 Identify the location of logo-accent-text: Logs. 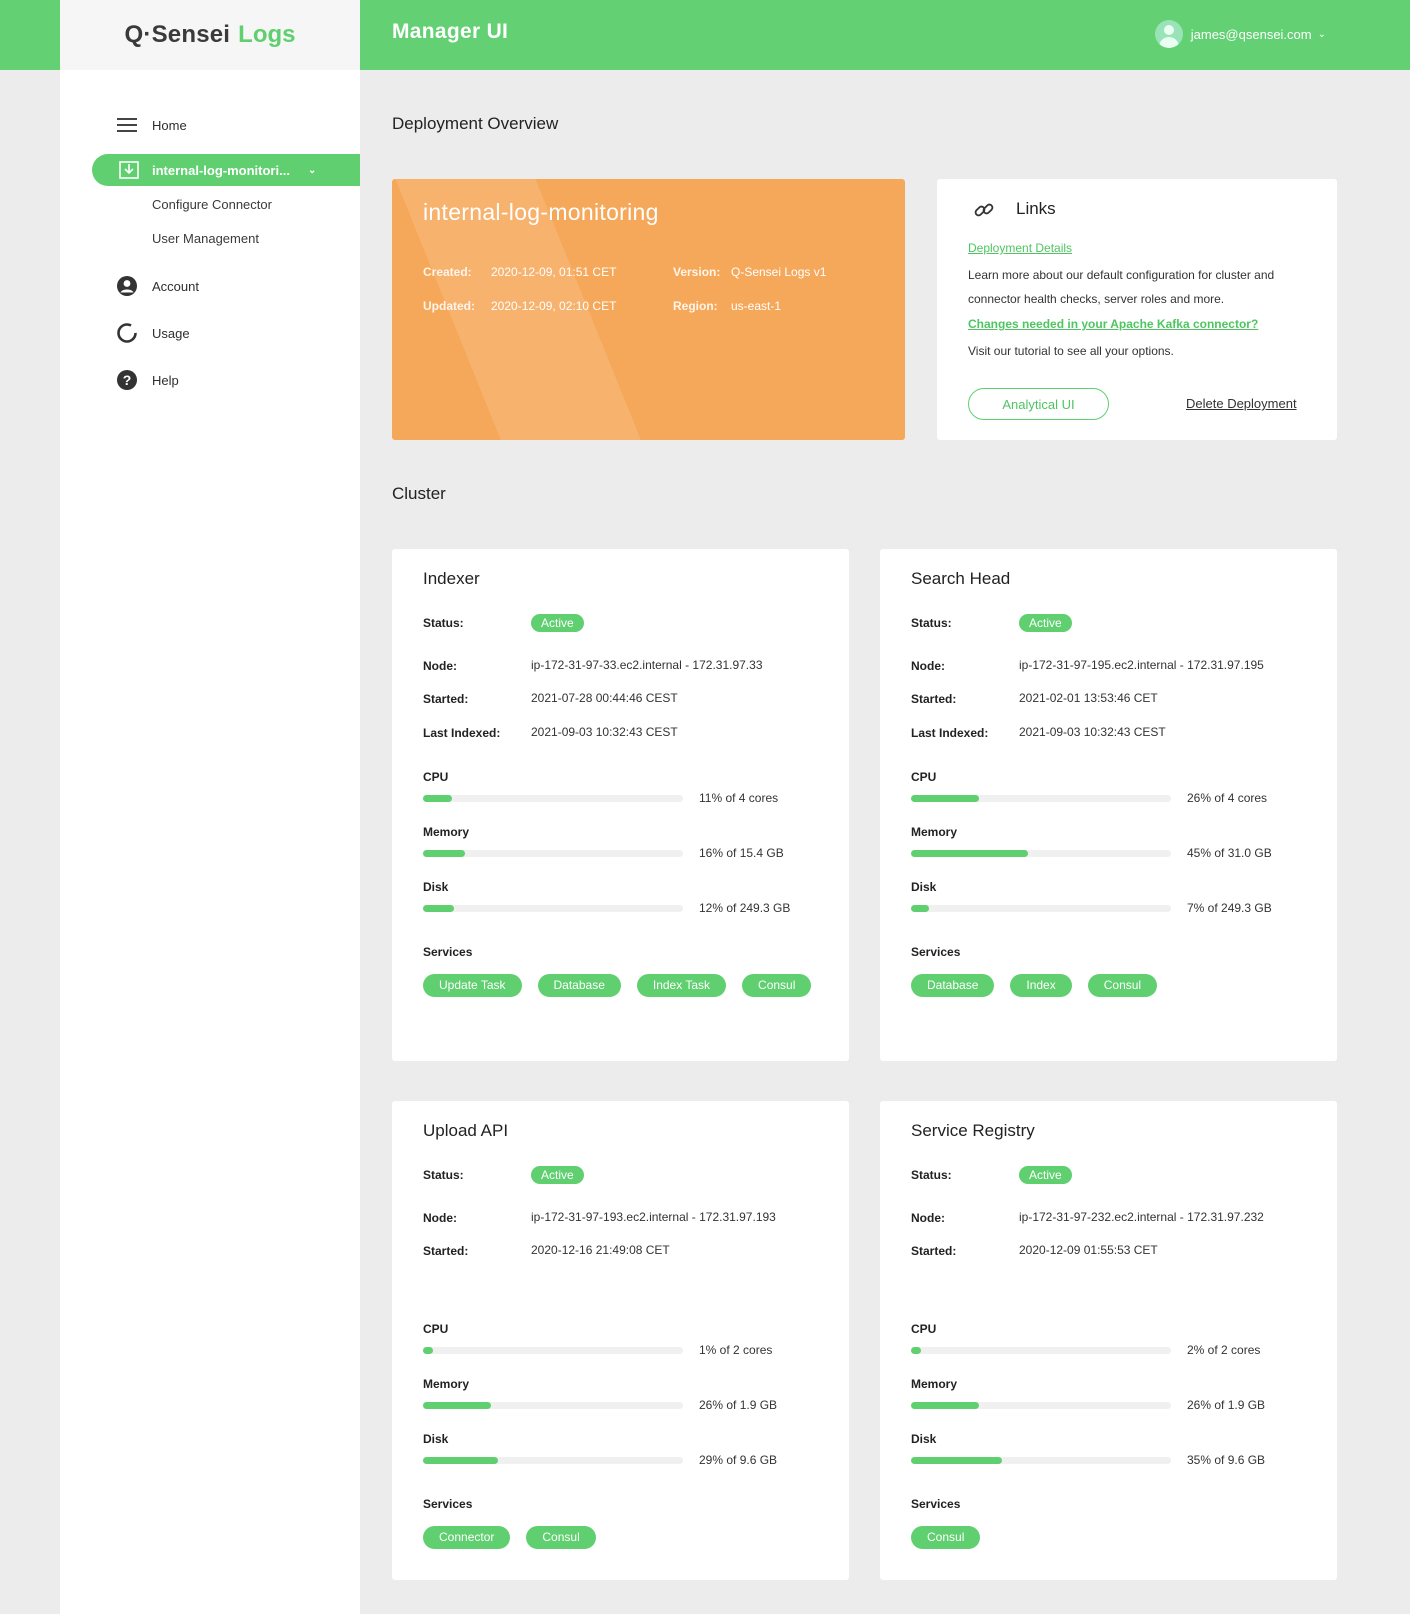
(267, 34).